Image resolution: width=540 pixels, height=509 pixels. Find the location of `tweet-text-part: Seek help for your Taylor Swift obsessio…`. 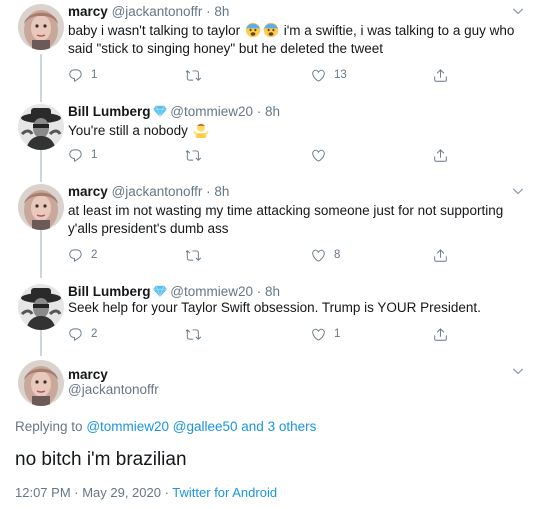

tweet-text-part: Seek help for your Taylor Swift obsessio… is located at coordinates (274, 307).